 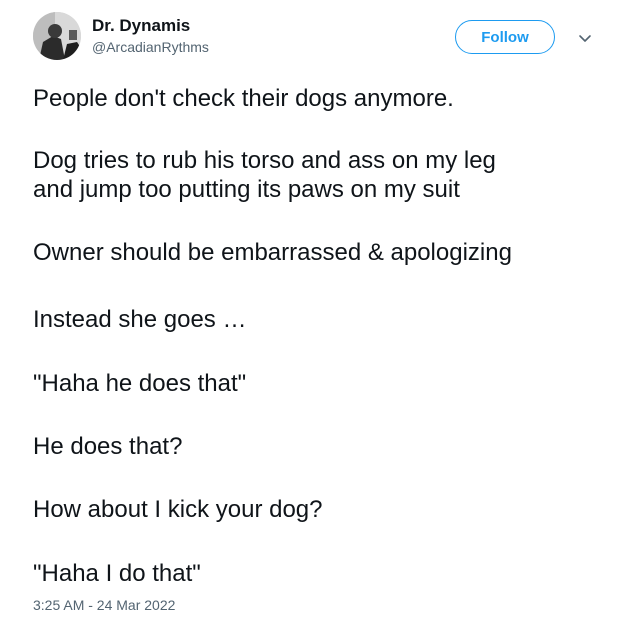 I want to click on tweet-paragraph: He does that?, so click(x=107, y=446).